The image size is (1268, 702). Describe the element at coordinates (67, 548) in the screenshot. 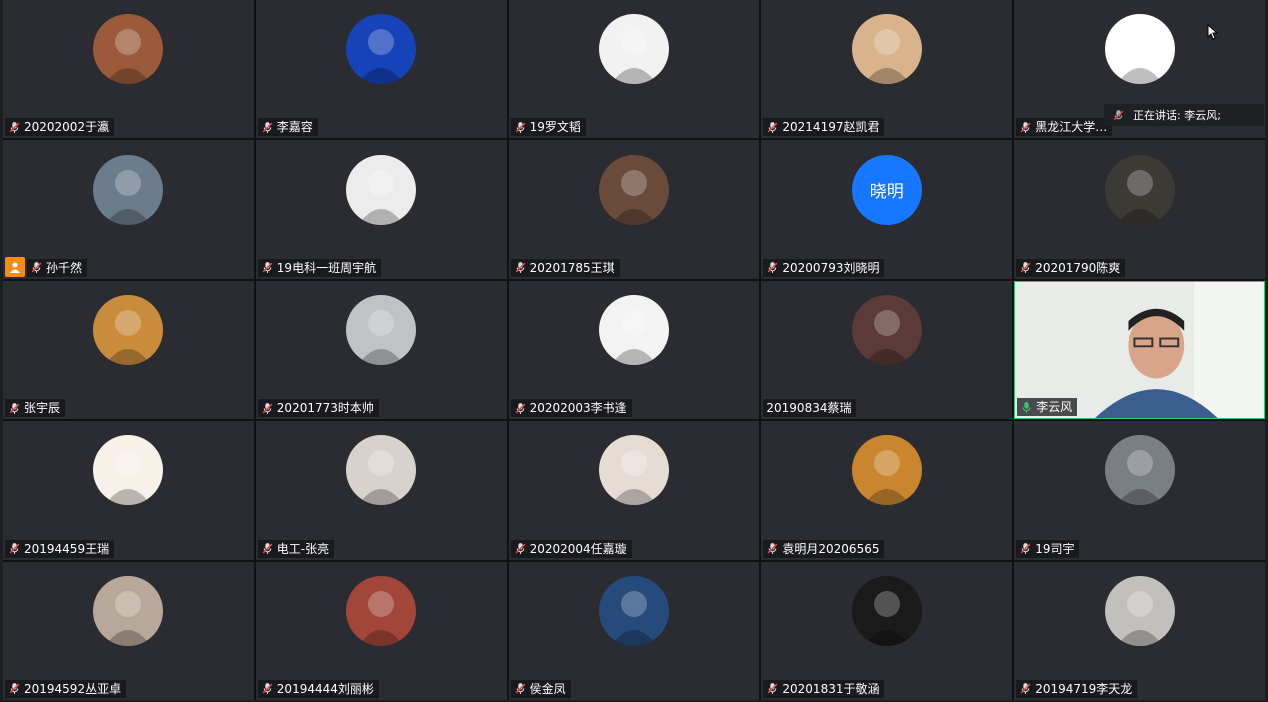

I see `participant-name: 20194459王瑞` at that location.